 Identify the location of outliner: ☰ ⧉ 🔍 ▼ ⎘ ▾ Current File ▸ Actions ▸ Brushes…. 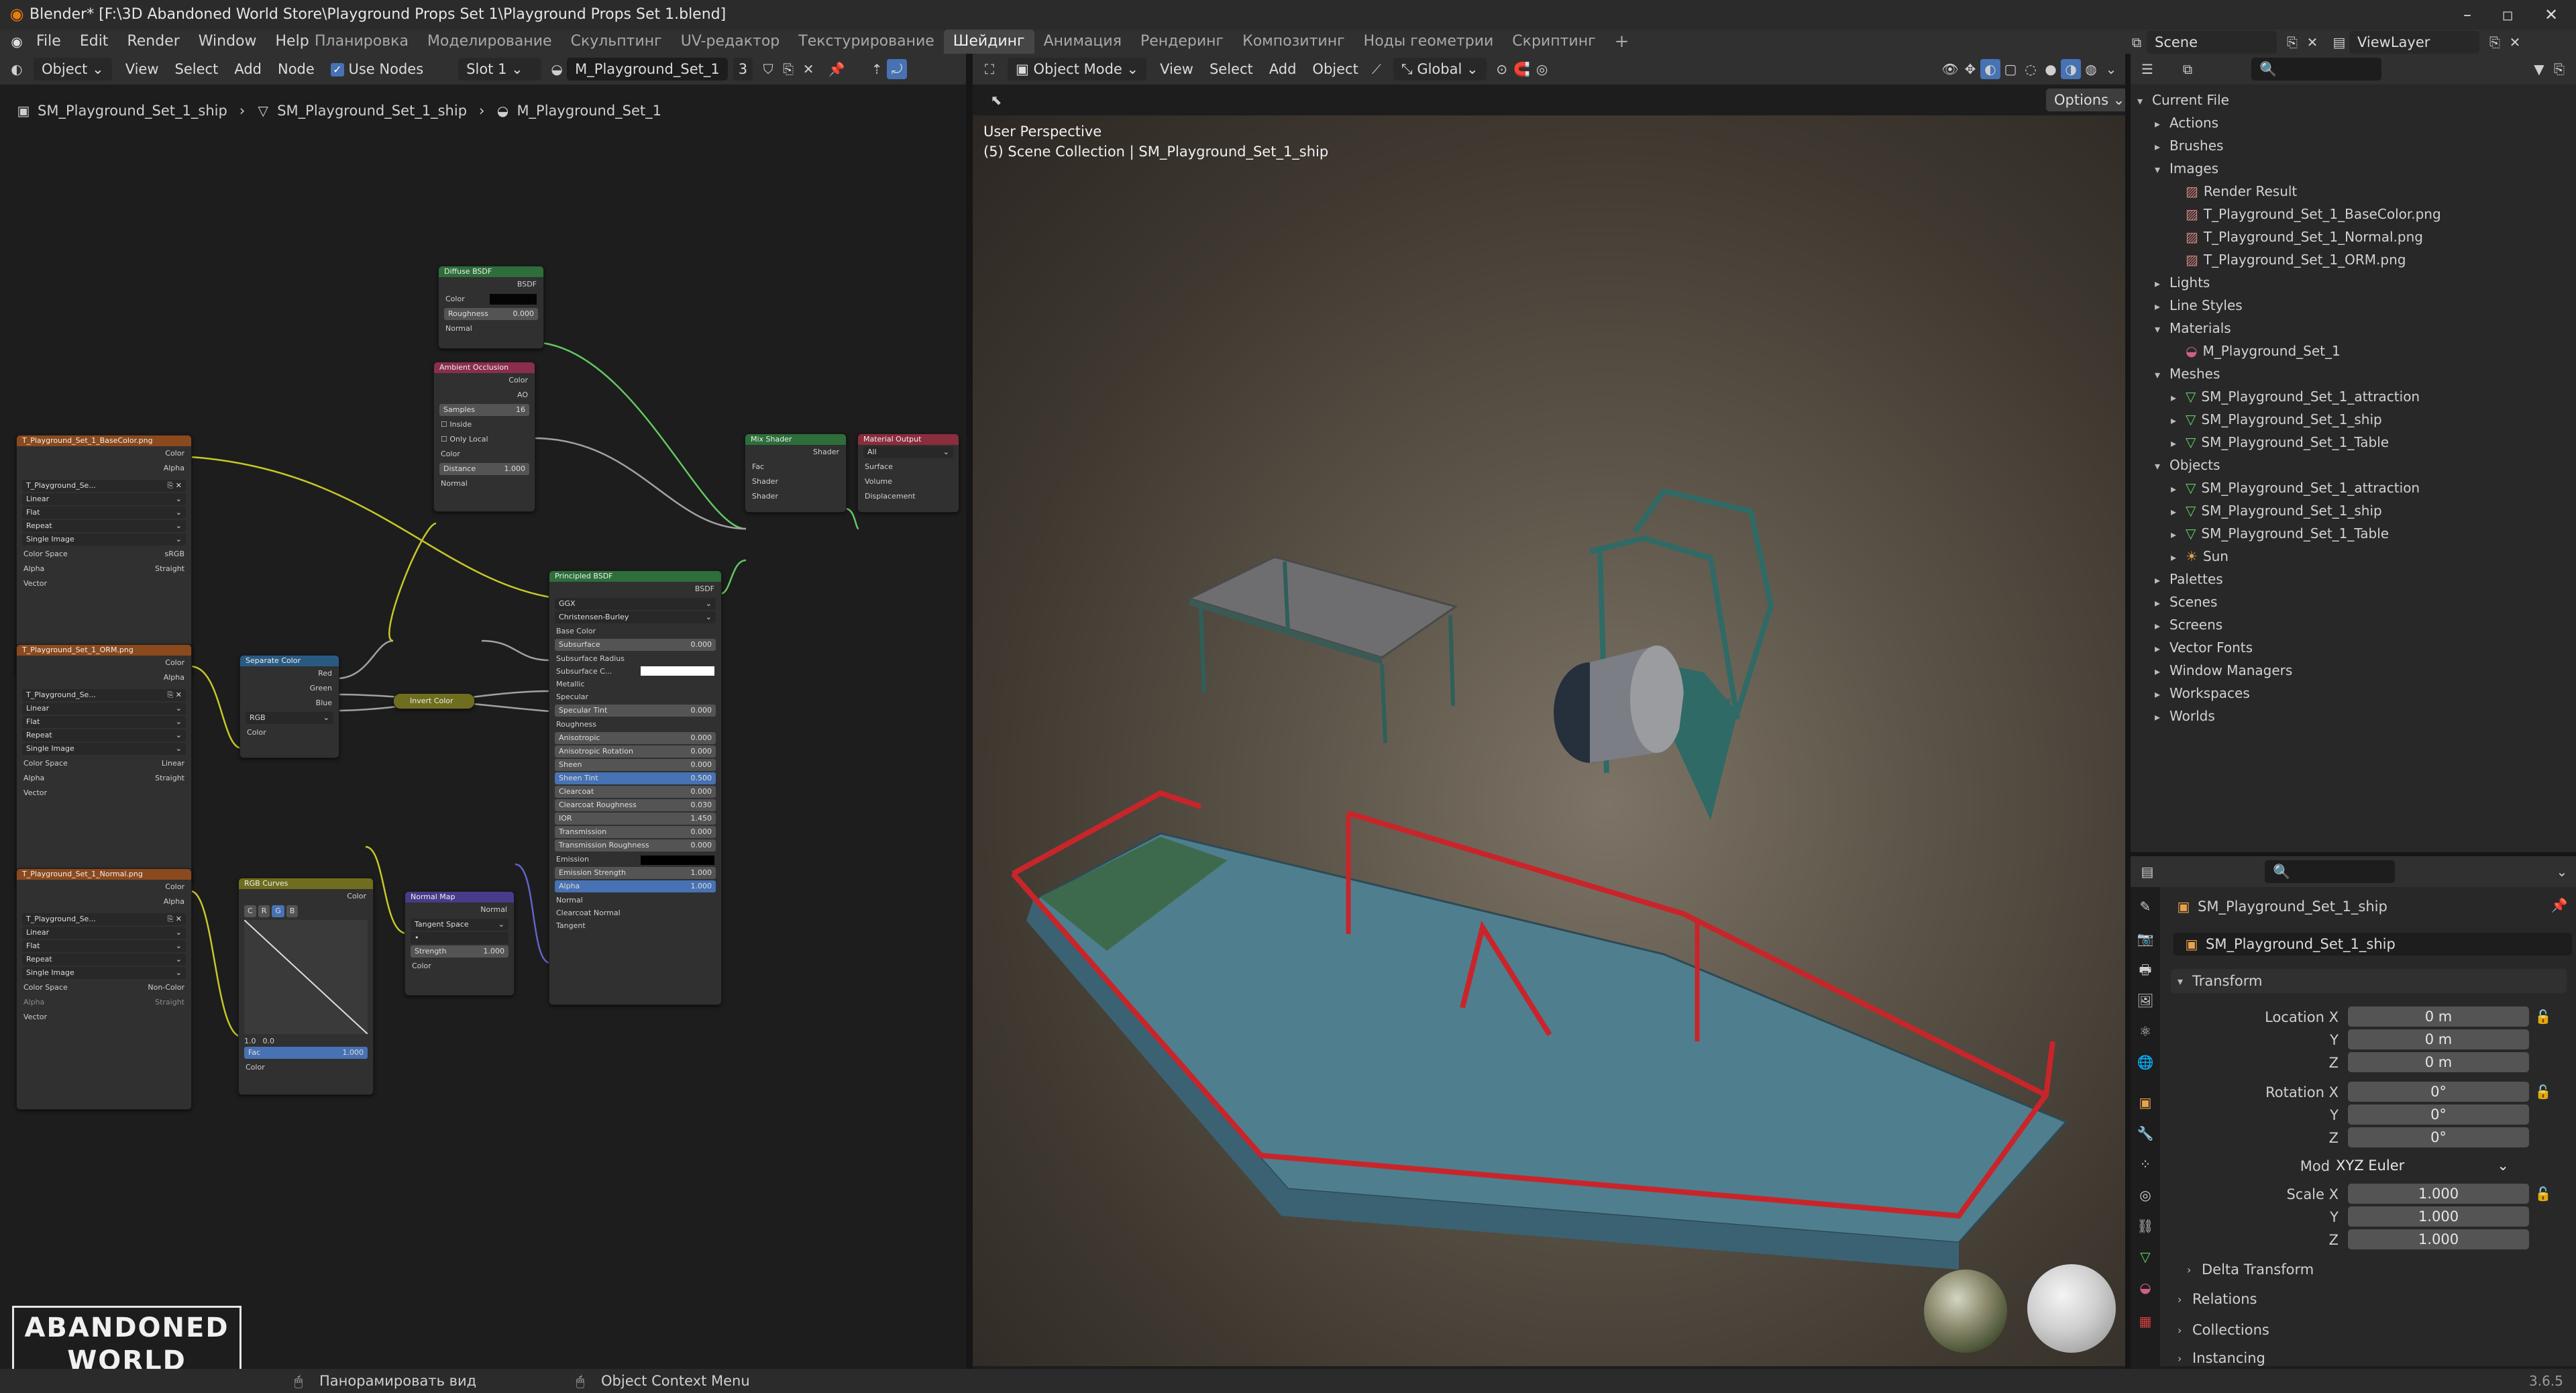
(2353, 453).